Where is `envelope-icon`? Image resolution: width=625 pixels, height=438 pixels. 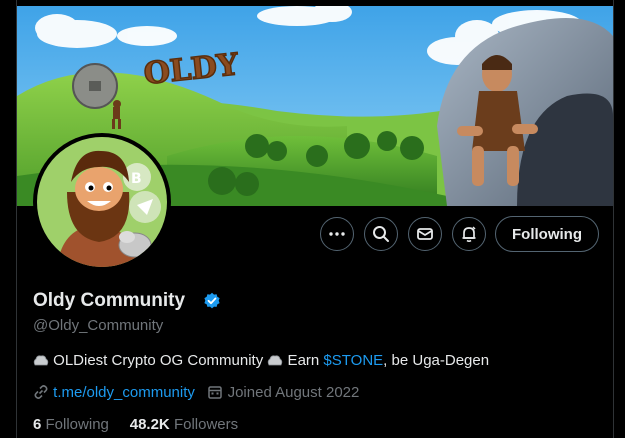
envelope-icon is located at coordinates (425, 234).